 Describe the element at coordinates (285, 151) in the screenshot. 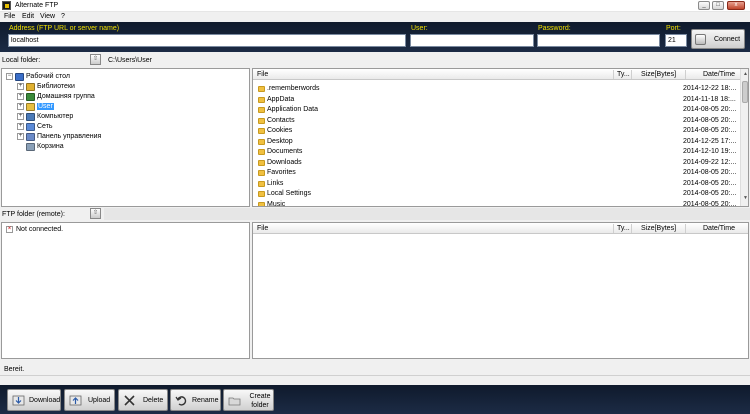

I see `file-name: Documents` at that location.